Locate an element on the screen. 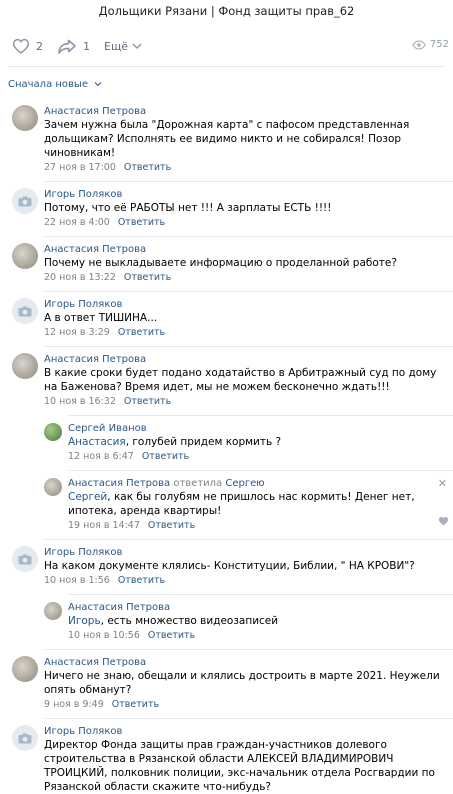  comment-meta: 10 ноя в 1:56 Ответить is located at coordinates (244, 580).